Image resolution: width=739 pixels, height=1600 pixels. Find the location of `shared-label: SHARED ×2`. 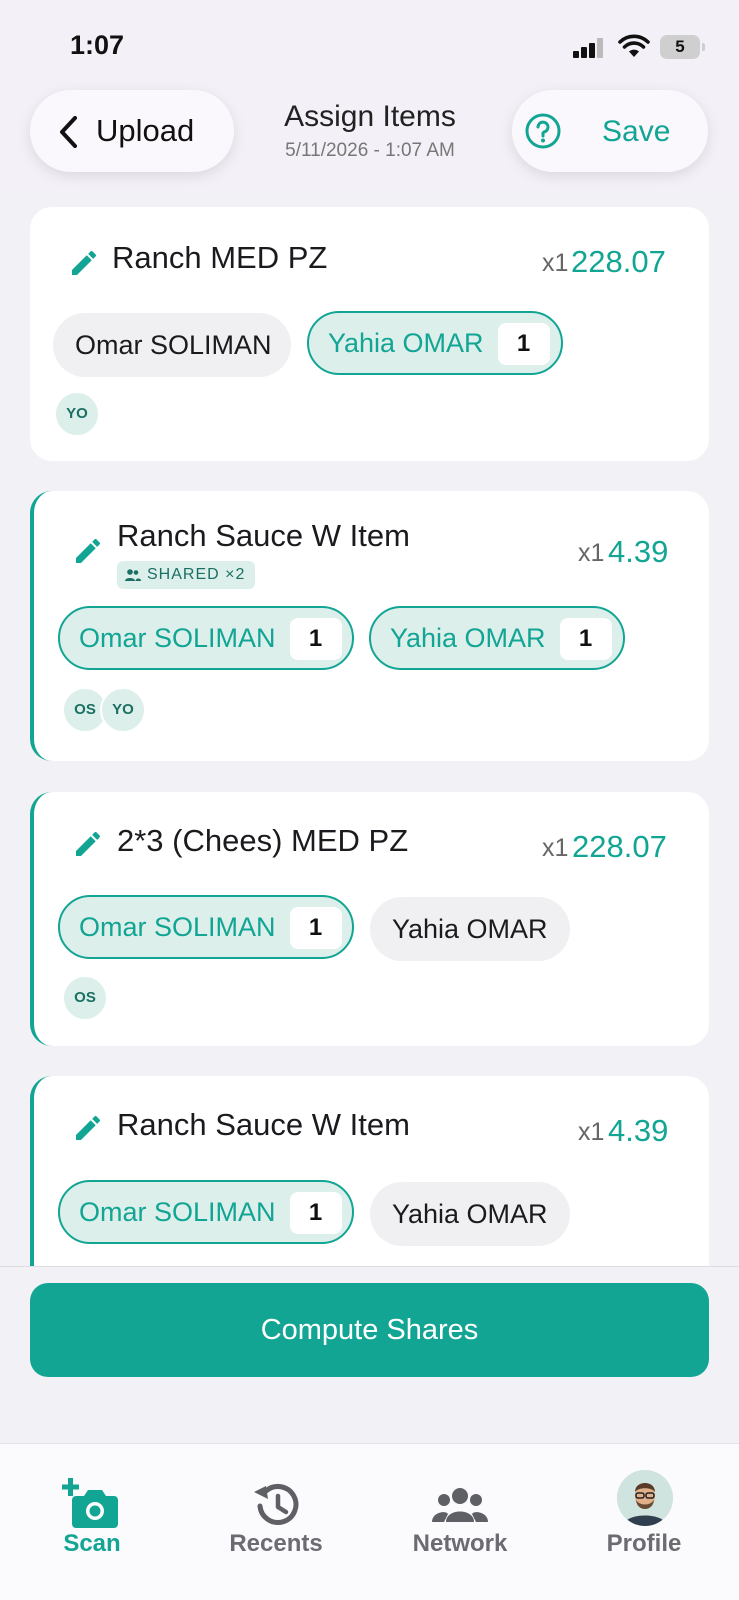

shared-label: SHARED ×2 is located at coordinates (196, 574).